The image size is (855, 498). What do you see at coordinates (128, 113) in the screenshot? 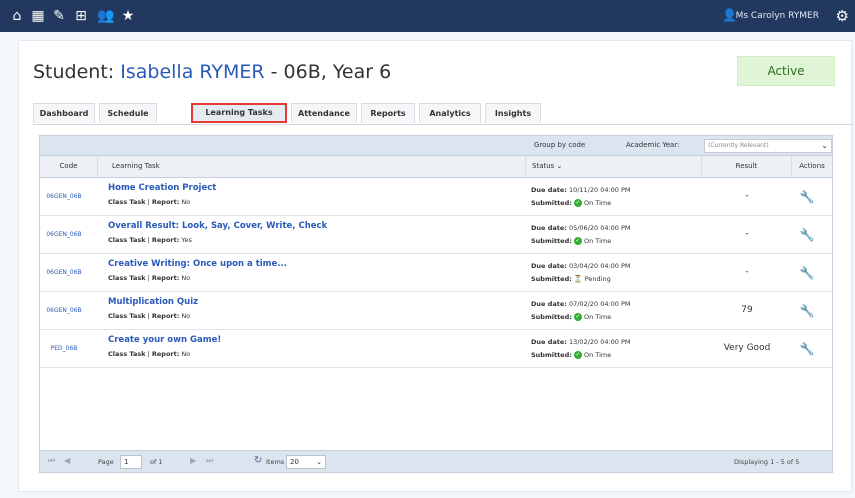
I see `tab-schedule: Schedule` at bounding box center [128, 113].